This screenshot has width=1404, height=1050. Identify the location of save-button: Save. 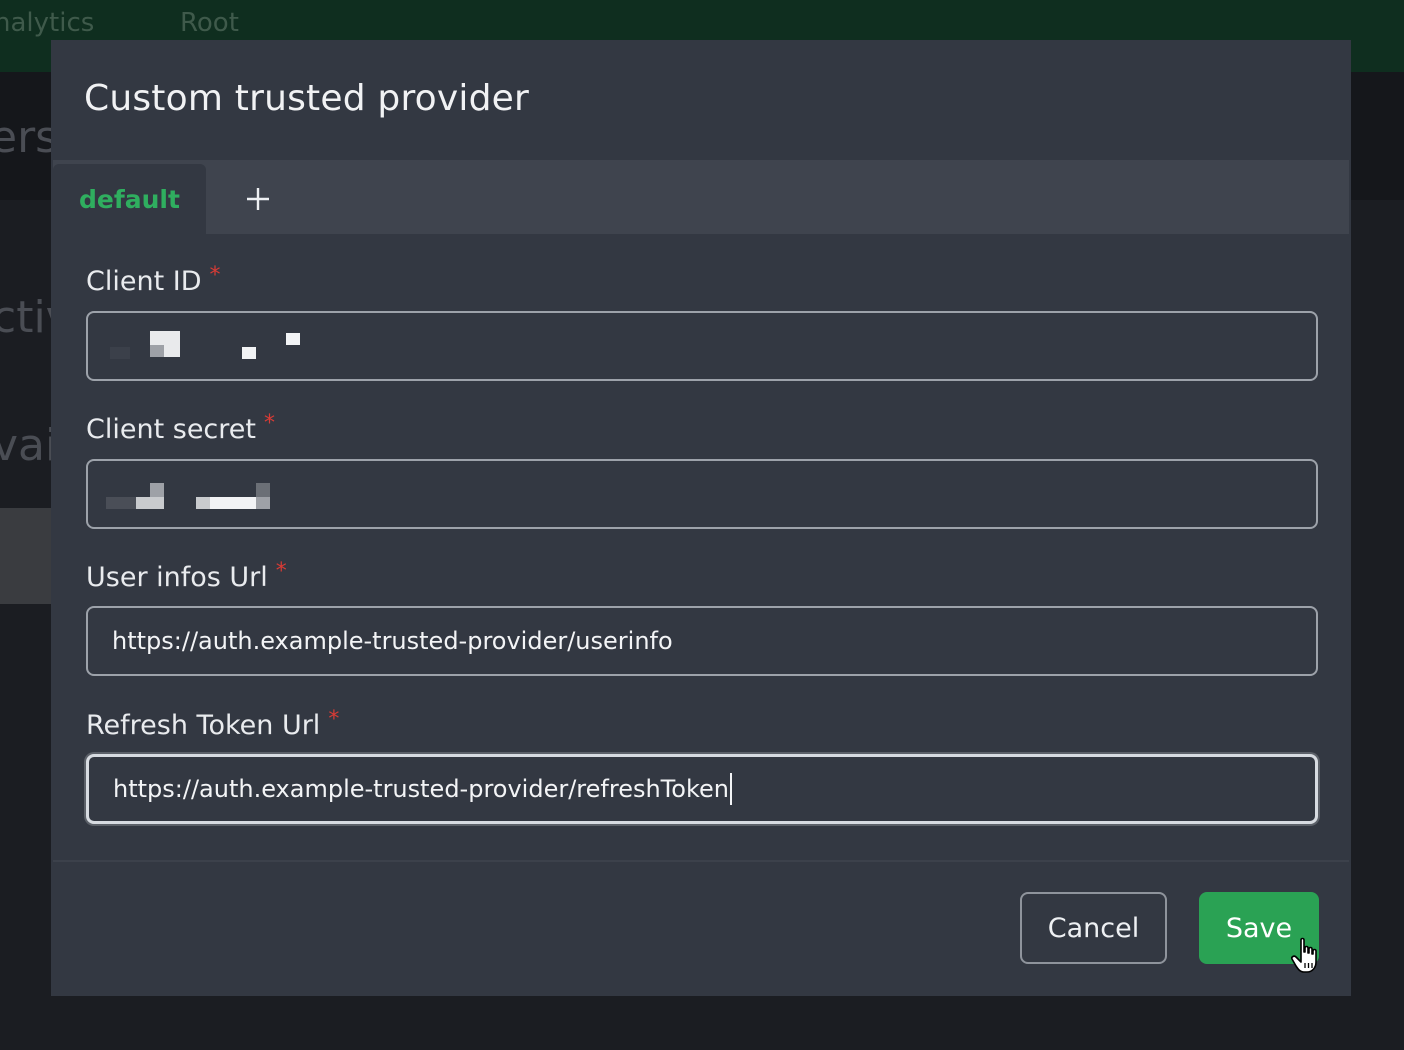
(1259, 928).